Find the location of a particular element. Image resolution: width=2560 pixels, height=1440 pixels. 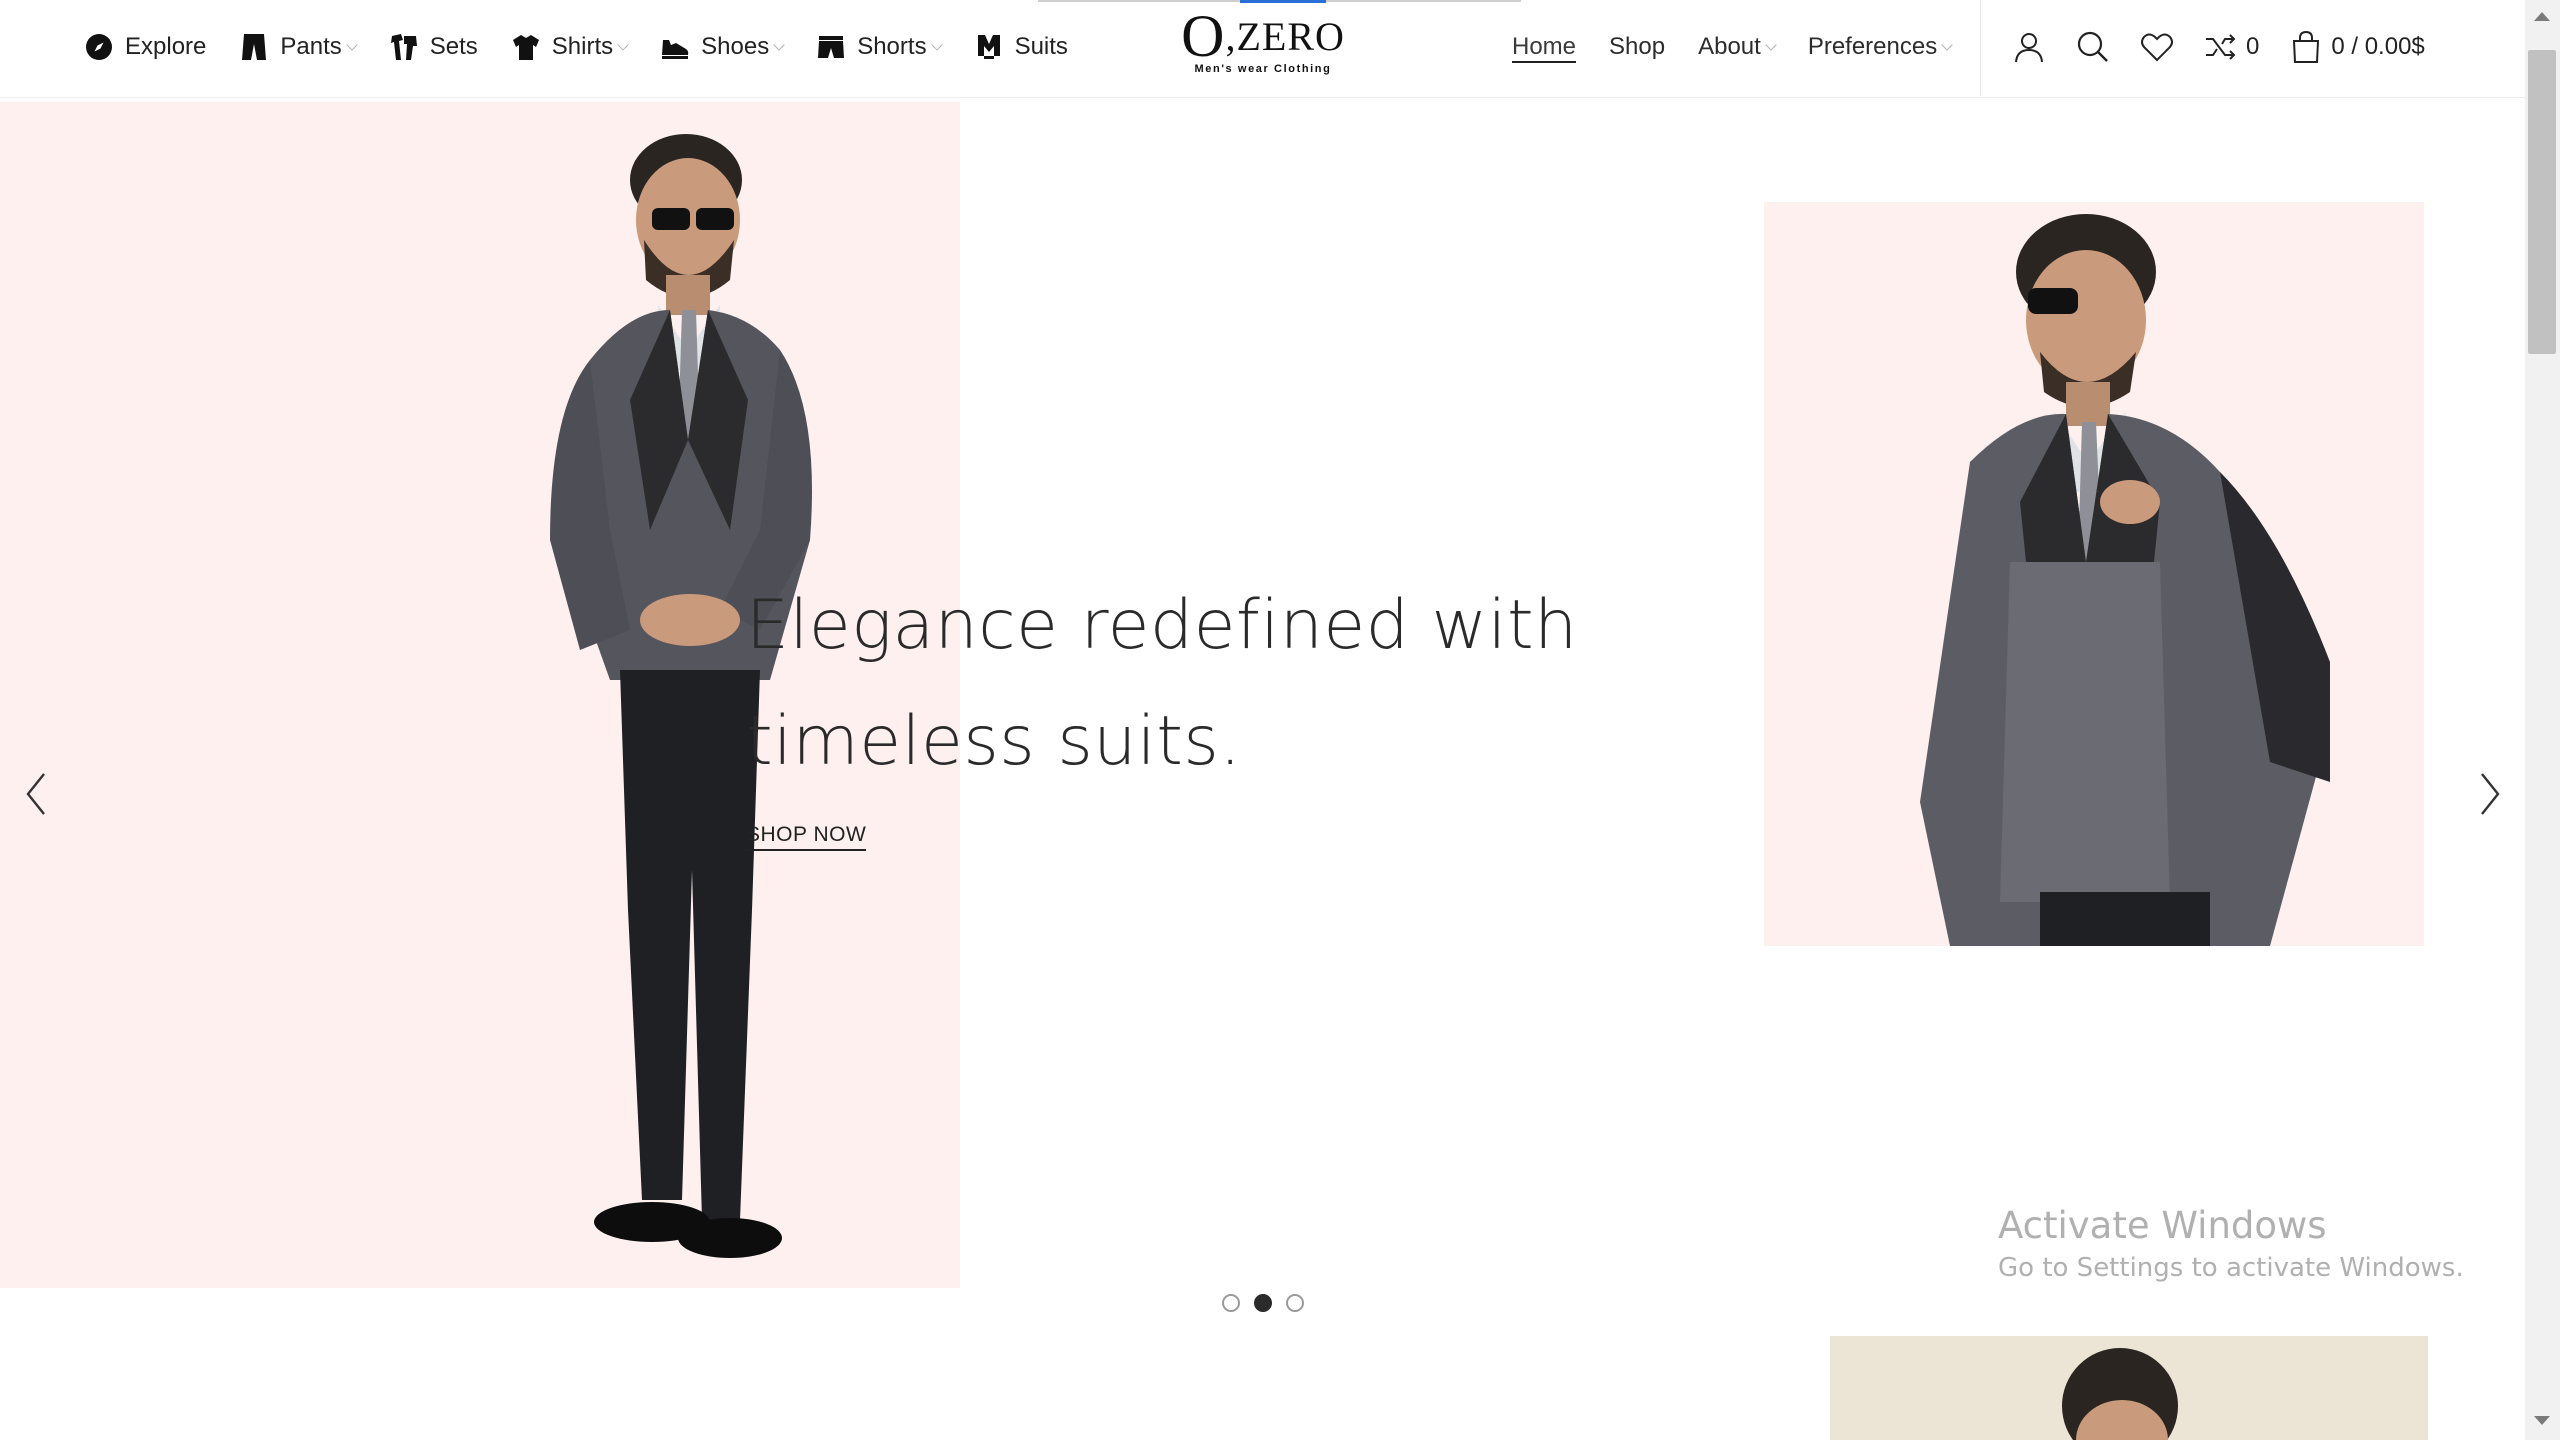

nav-shop: Shop is located at coordinates (1637, 47).